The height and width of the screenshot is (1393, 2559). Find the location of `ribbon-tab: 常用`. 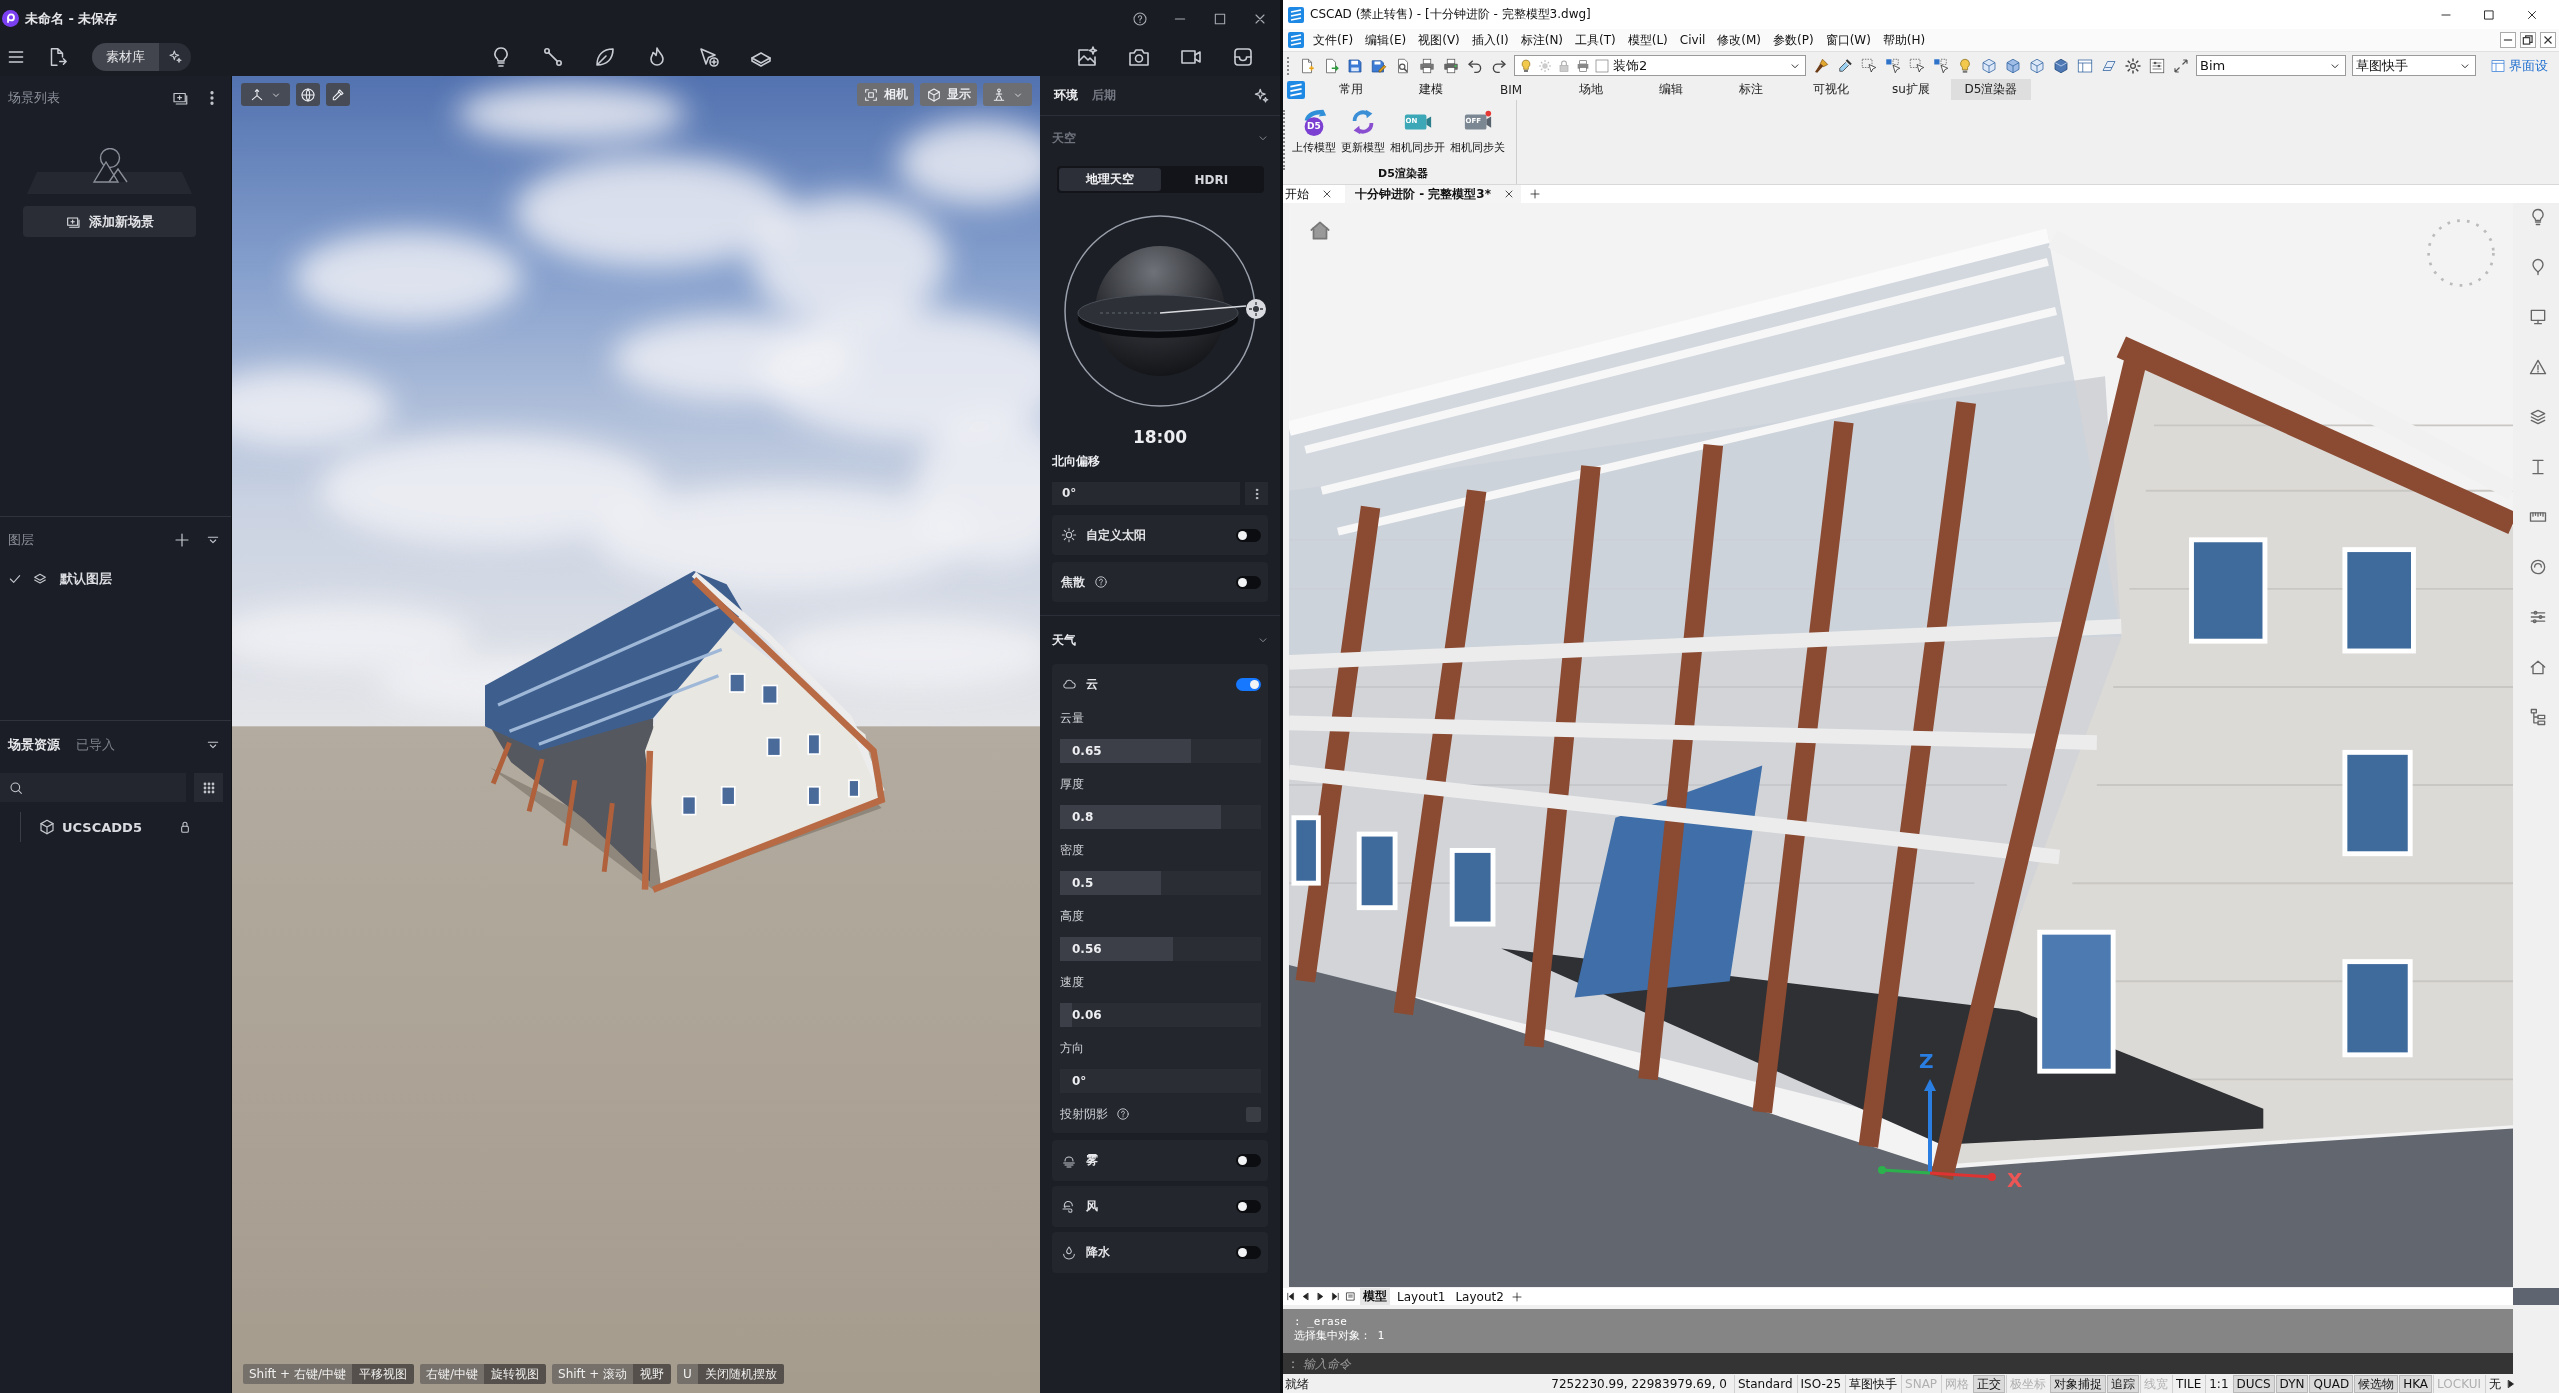

ribbon-tab: 常用 is located at coordinates (1351, 89).